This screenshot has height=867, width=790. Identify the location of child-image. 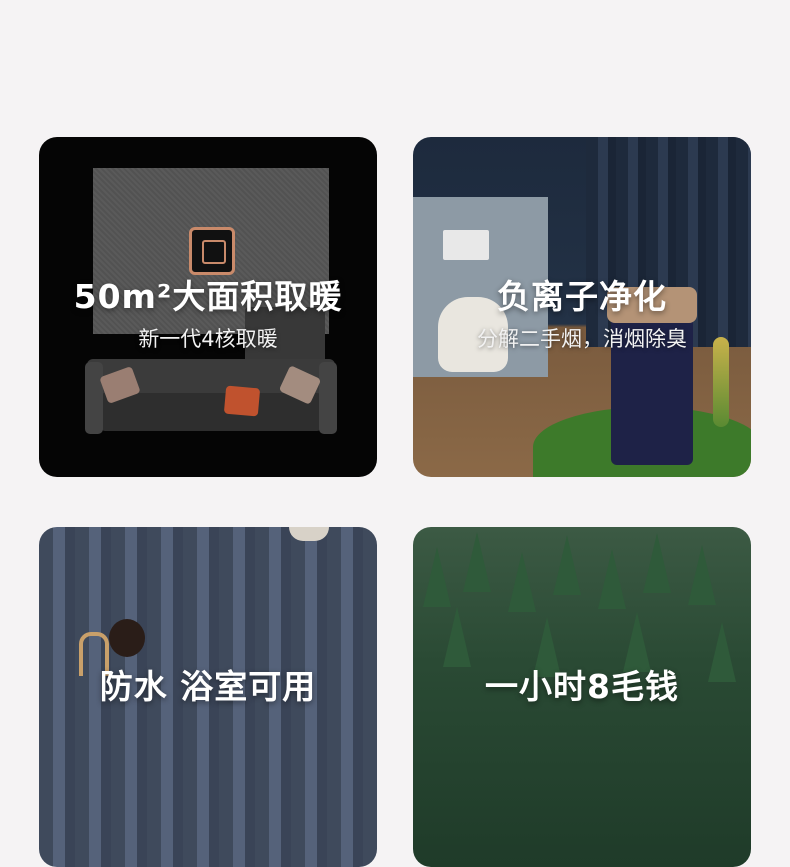
(127, 638).